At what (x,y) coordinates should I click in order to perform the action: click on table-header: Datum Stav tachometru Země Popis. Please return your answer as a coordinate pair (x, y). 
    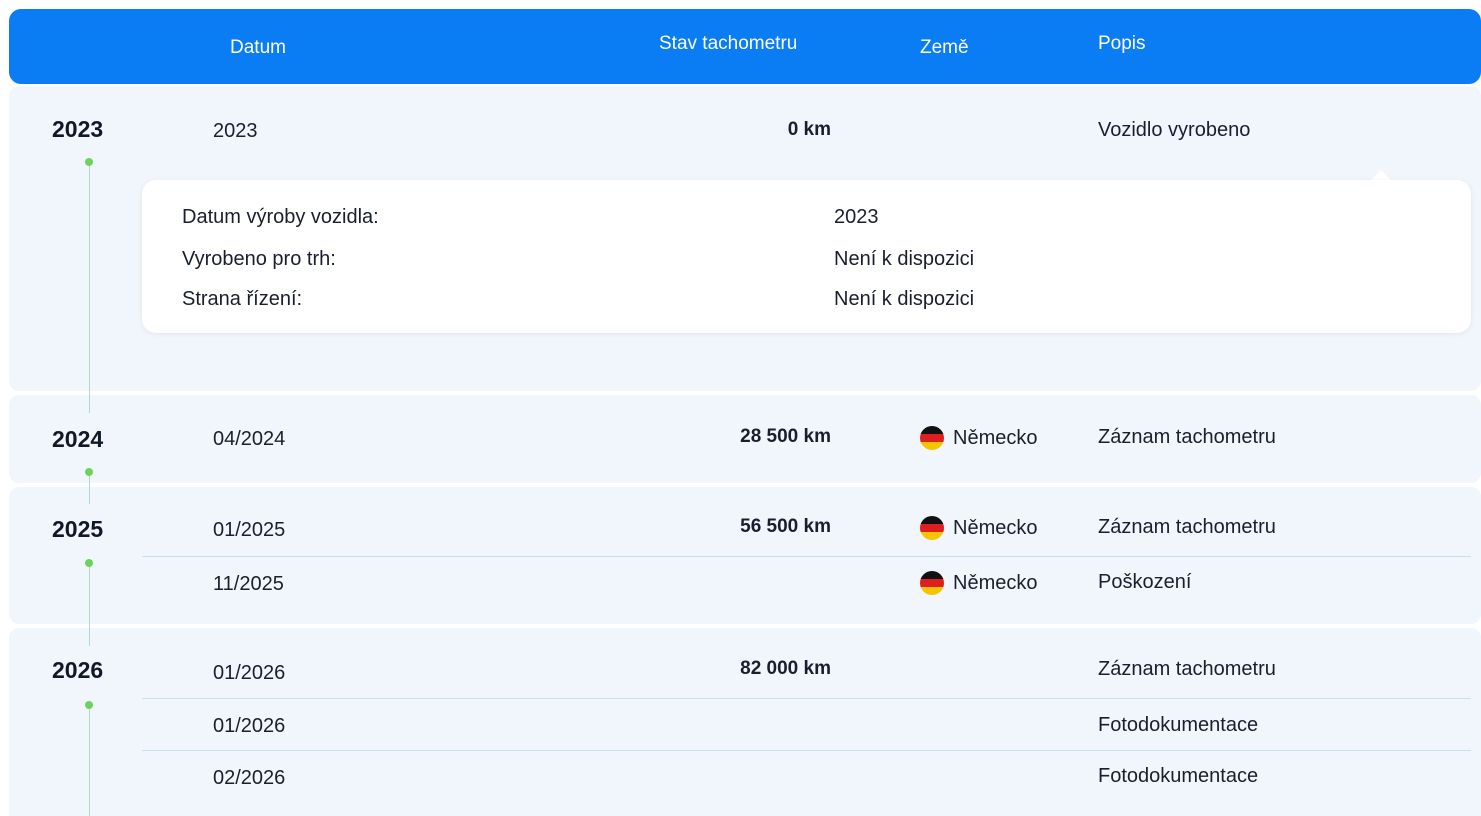
    Looking at the image, I should click on (745, 46).